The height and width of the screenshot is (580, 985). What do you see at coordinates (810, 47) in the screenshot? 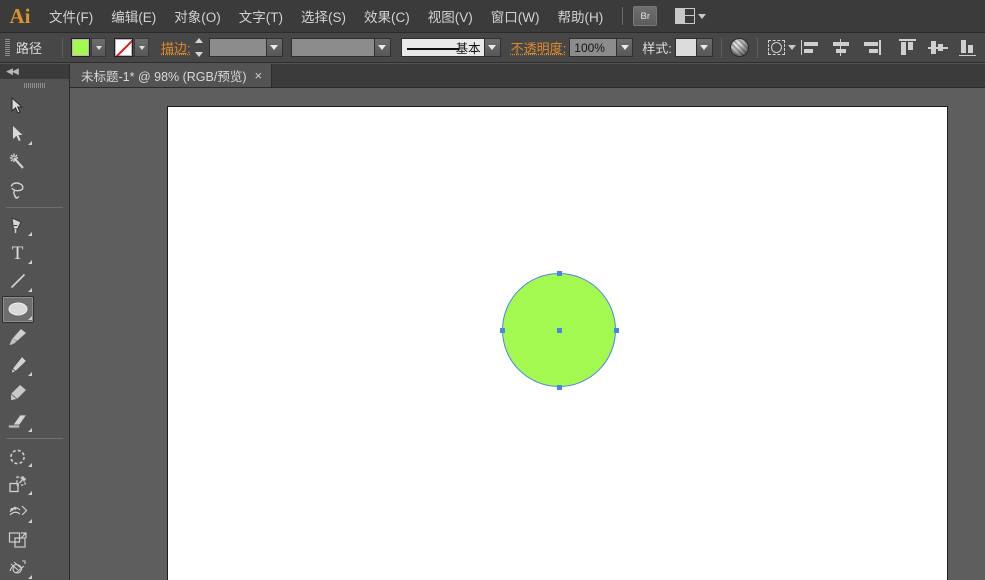
I see `align-left-button` at bounding box center [810, 47].